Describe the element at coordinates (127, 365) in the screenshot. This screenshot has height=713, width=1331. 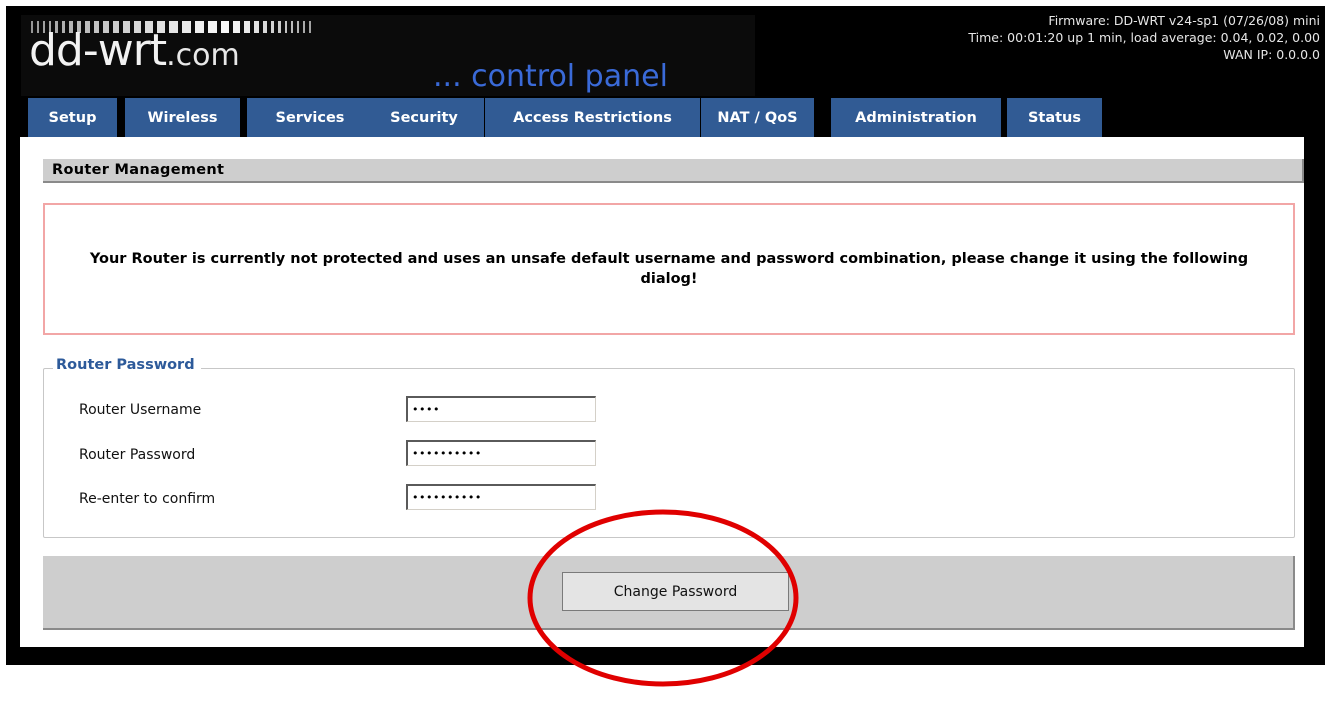
I see `fieldset-legend: Router Password` at that location.